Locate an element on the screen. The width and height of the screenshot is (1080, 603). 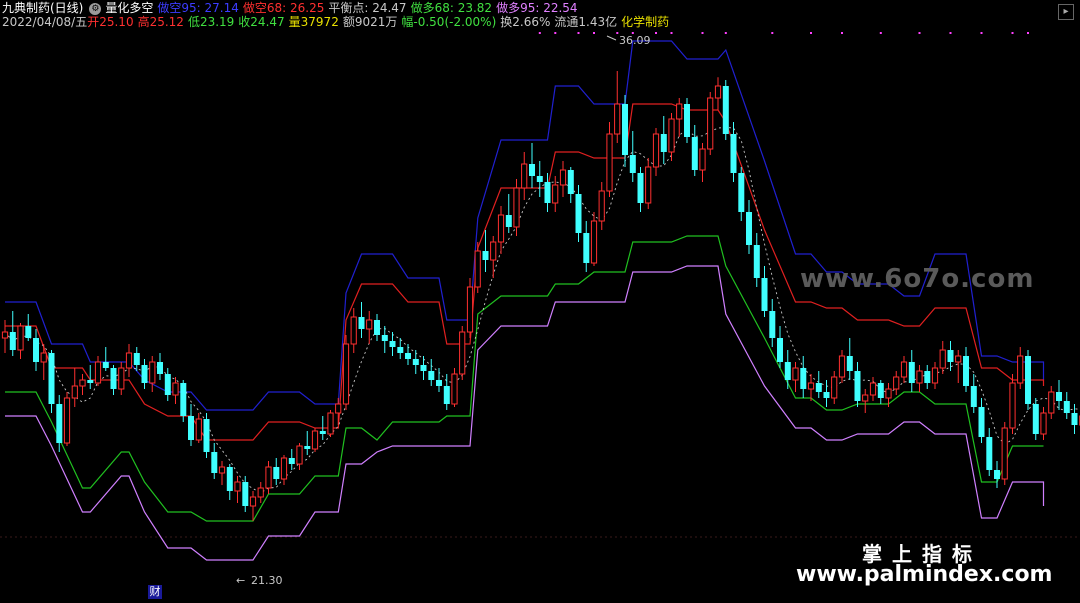
high-pointer is located at coordinates (611, 38).